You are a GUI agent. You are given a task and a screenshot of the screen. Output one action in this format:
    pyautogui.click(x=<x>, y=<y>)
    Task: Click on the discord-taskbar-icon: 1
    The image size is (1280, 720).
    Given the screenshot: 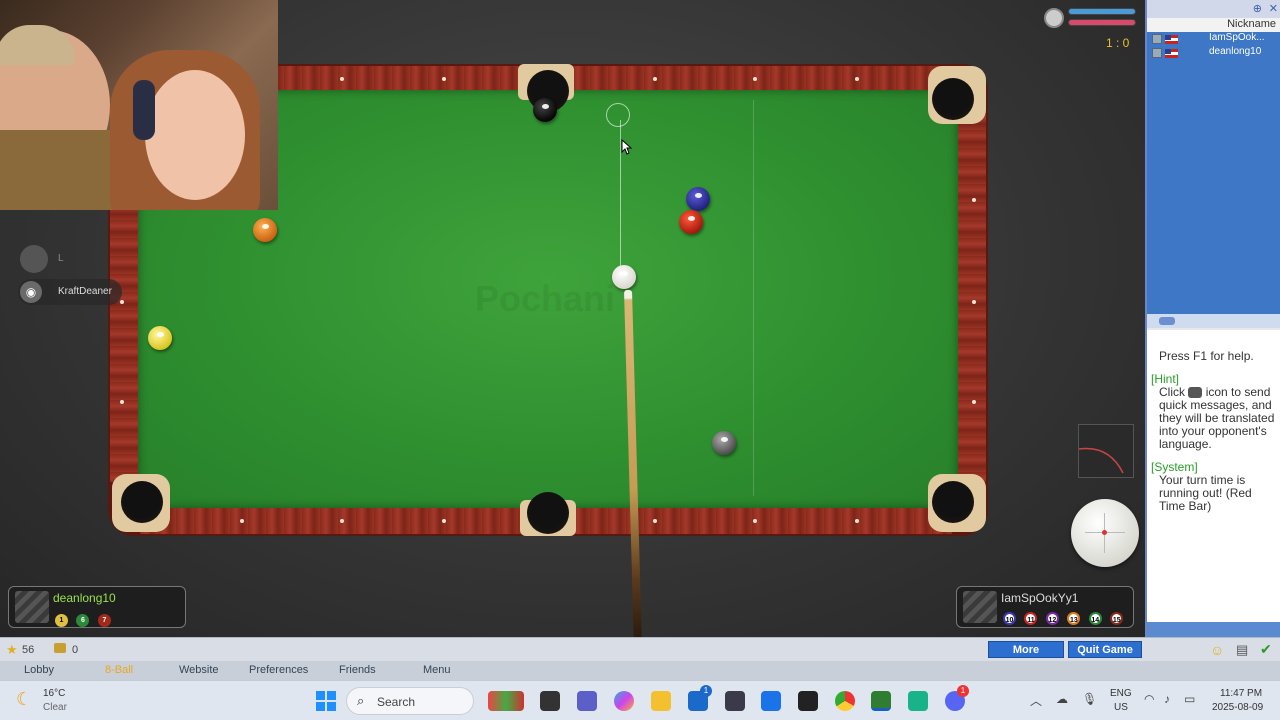 What is the action you would take?
    pyautogui.click(x=957, y=698)
    